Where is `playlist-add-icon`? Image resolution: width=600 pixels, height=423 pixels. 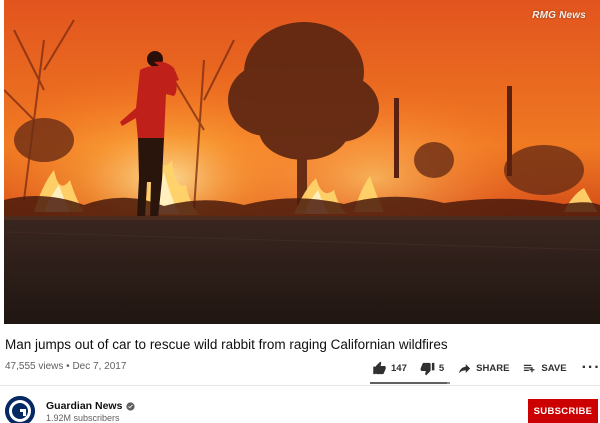
playlist-add-icon is located at coordinates (529, 368).